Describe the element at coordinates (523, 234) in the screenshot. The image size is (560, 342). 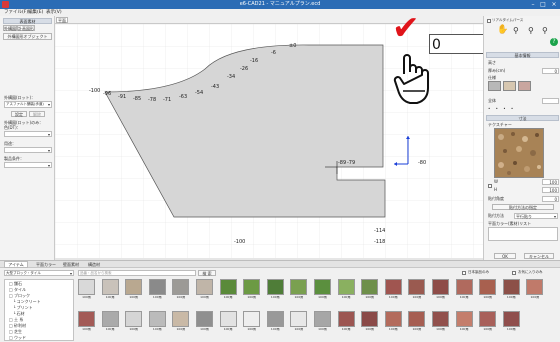
I see `color-list-box` at that location.